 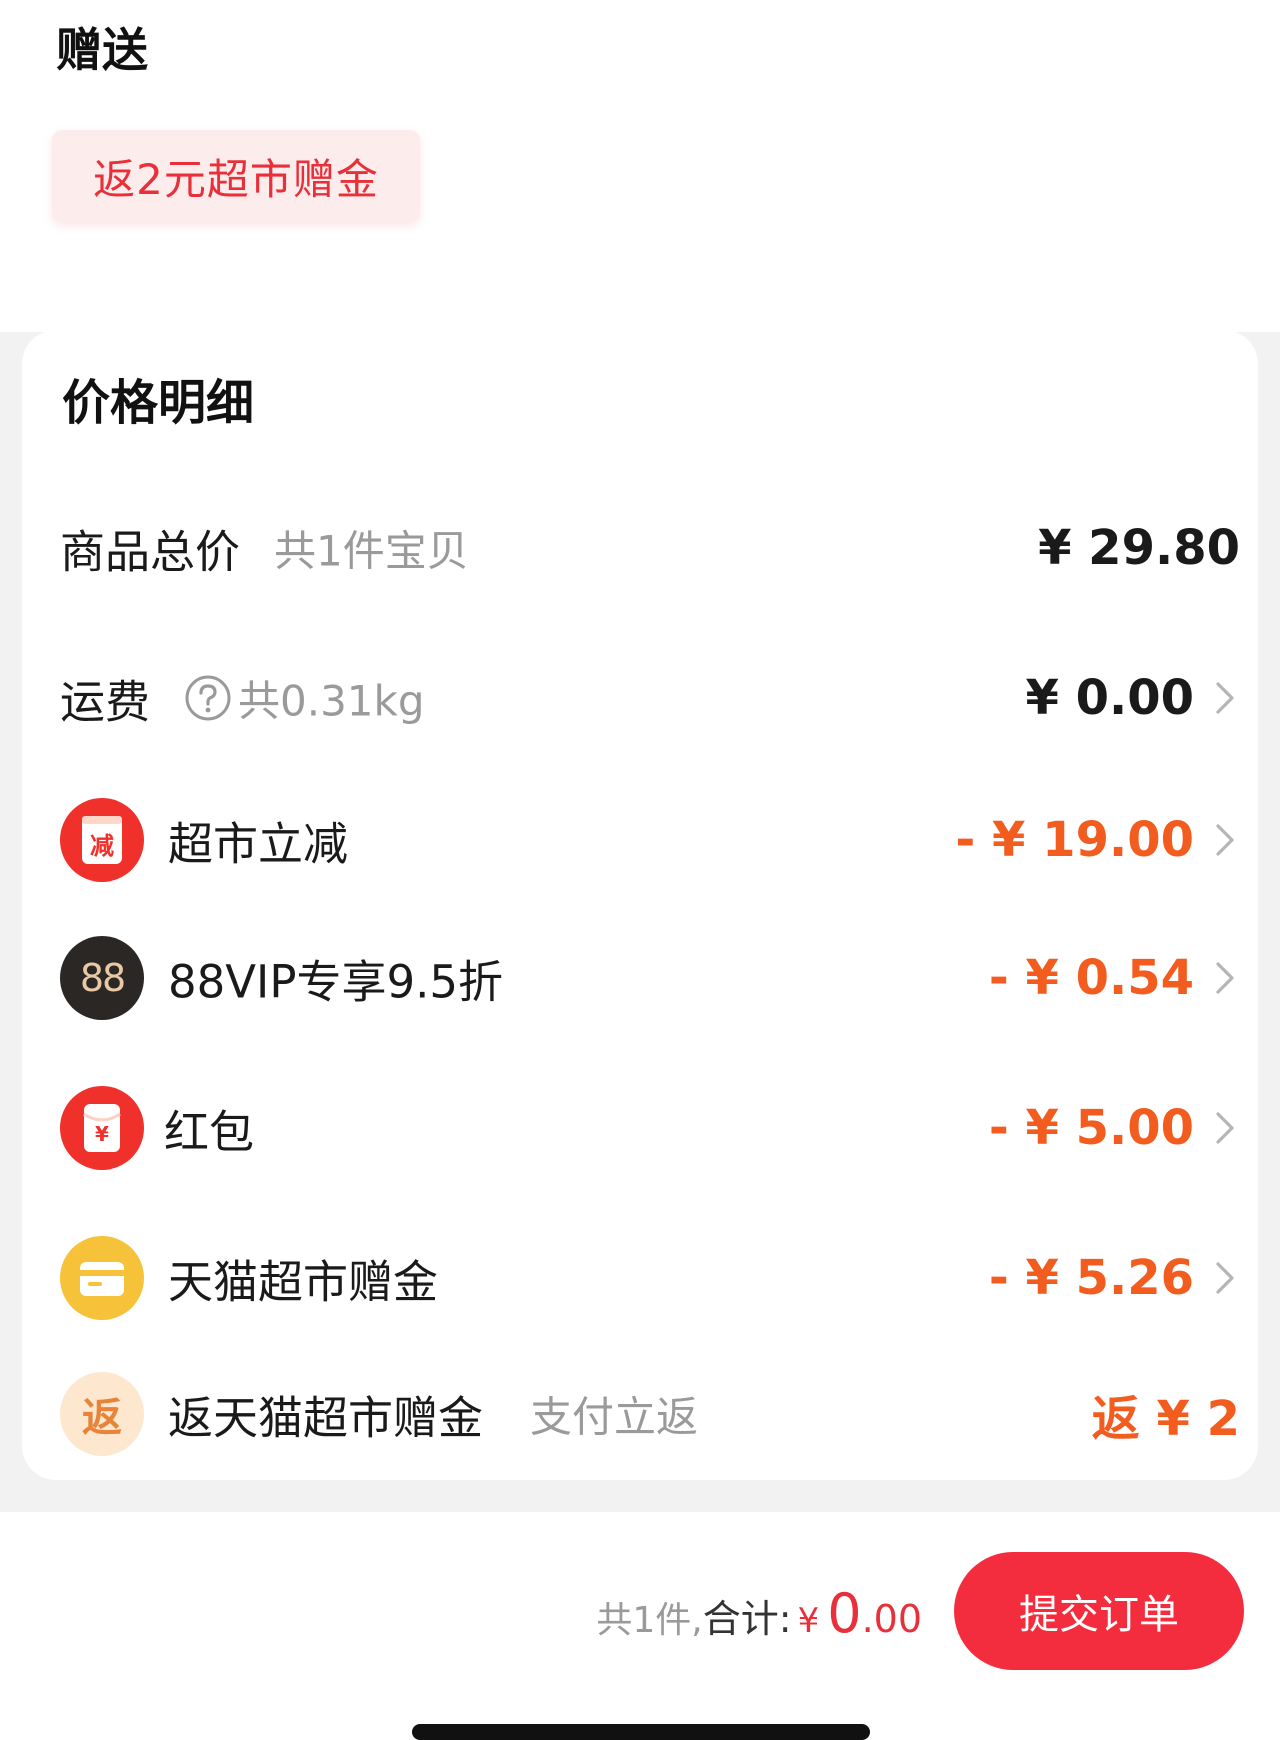 I want to click on gift-title: 赠送, so click(x=102, y=50).